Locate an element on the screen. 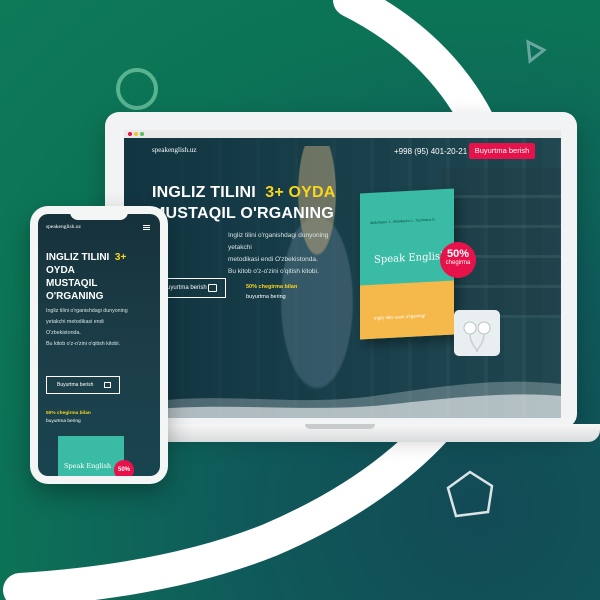  hamburger-menu-icon is located at coordinates (146, 225).